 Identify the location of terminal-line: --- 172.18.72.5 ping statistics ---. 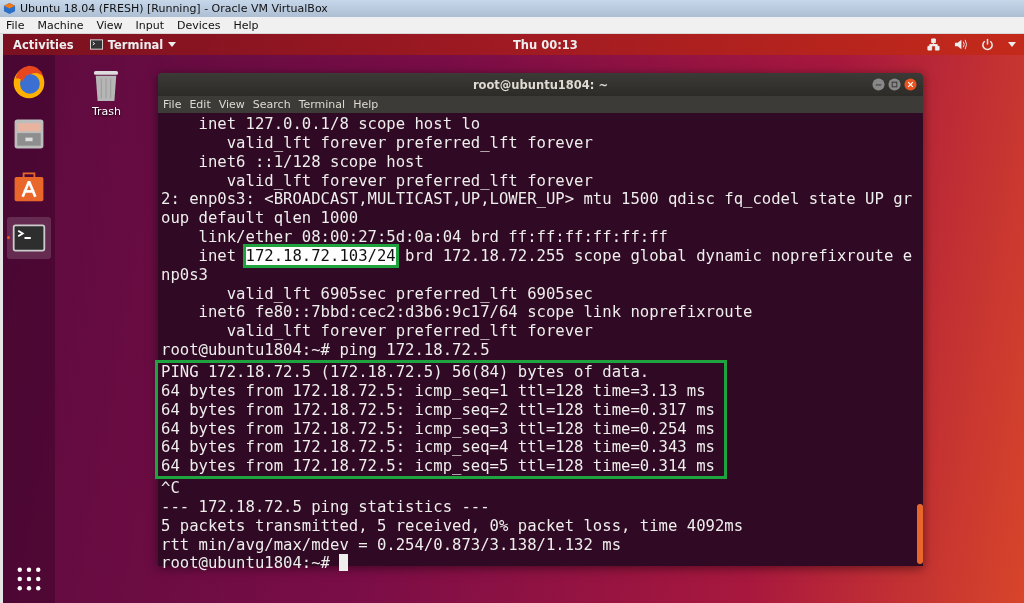
(326, 507).